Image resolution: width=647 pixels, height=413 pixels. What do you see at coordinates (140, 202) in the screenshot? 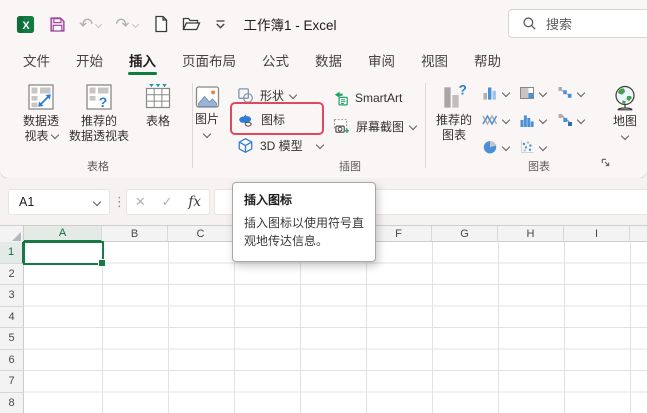
I see `cancel-button: ✕` at bounding box center [140, 202].